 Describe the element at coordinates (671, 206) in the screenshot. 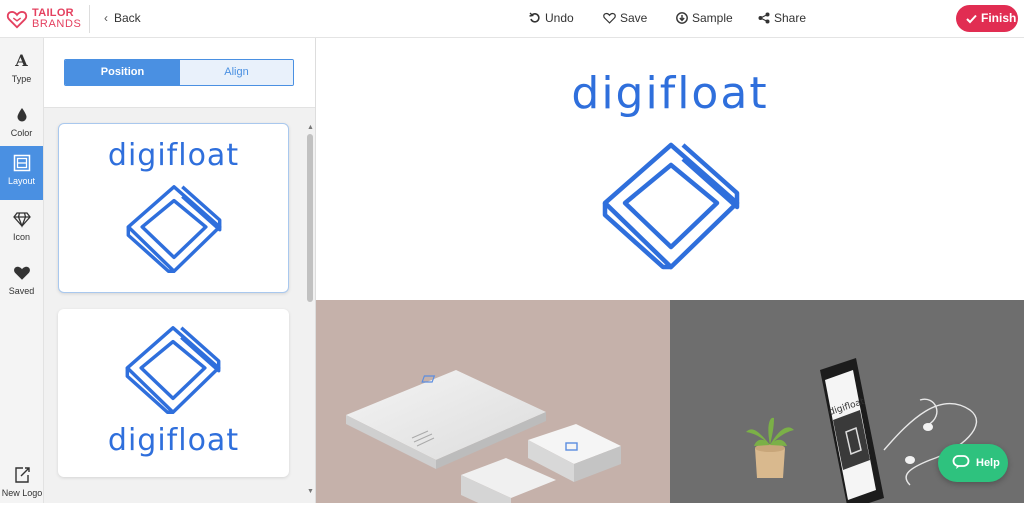

I see `preview-logo-icon` at that location.